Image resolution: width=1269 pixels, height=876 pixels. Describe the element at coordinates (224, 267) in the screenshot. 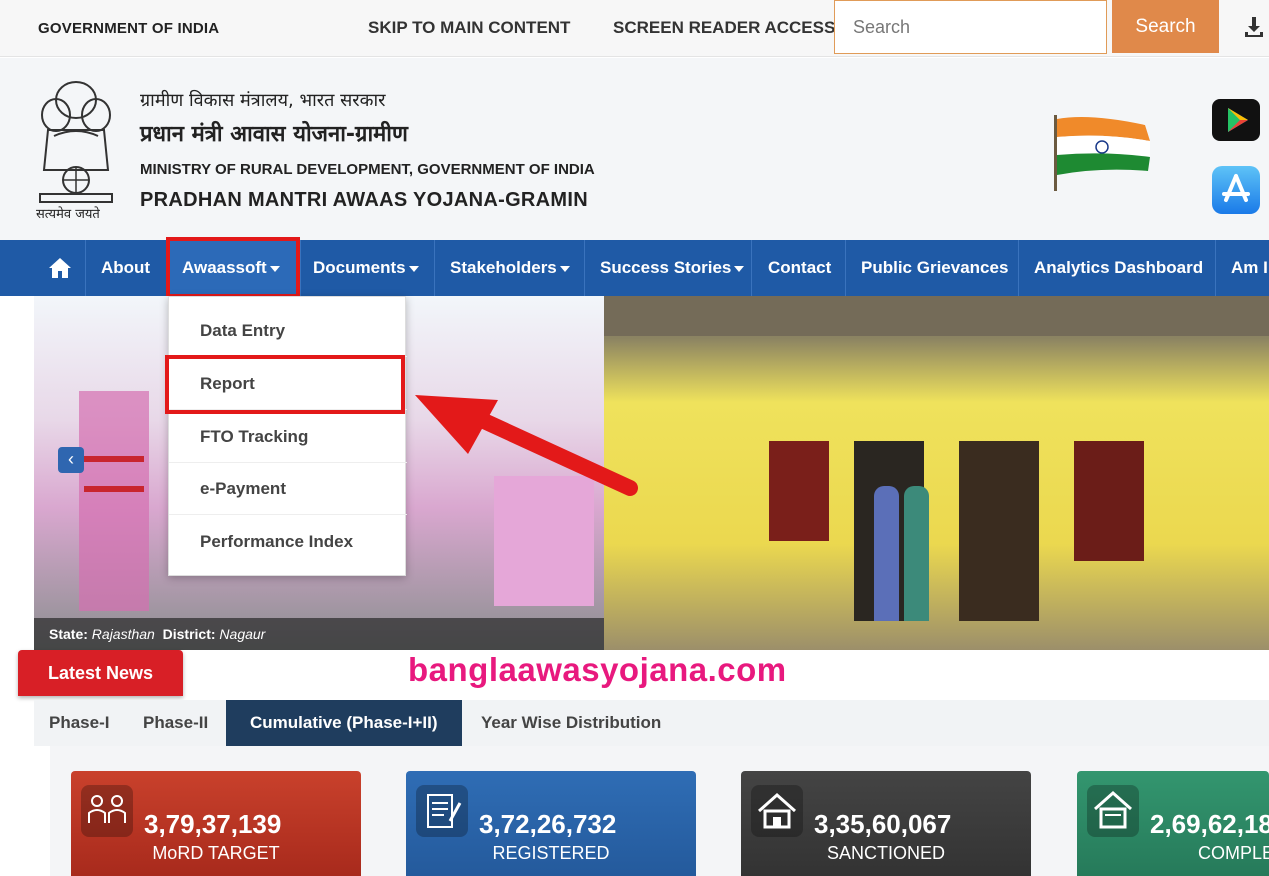

I see `nav-awaassoft-label: Awaassoft` at that location.